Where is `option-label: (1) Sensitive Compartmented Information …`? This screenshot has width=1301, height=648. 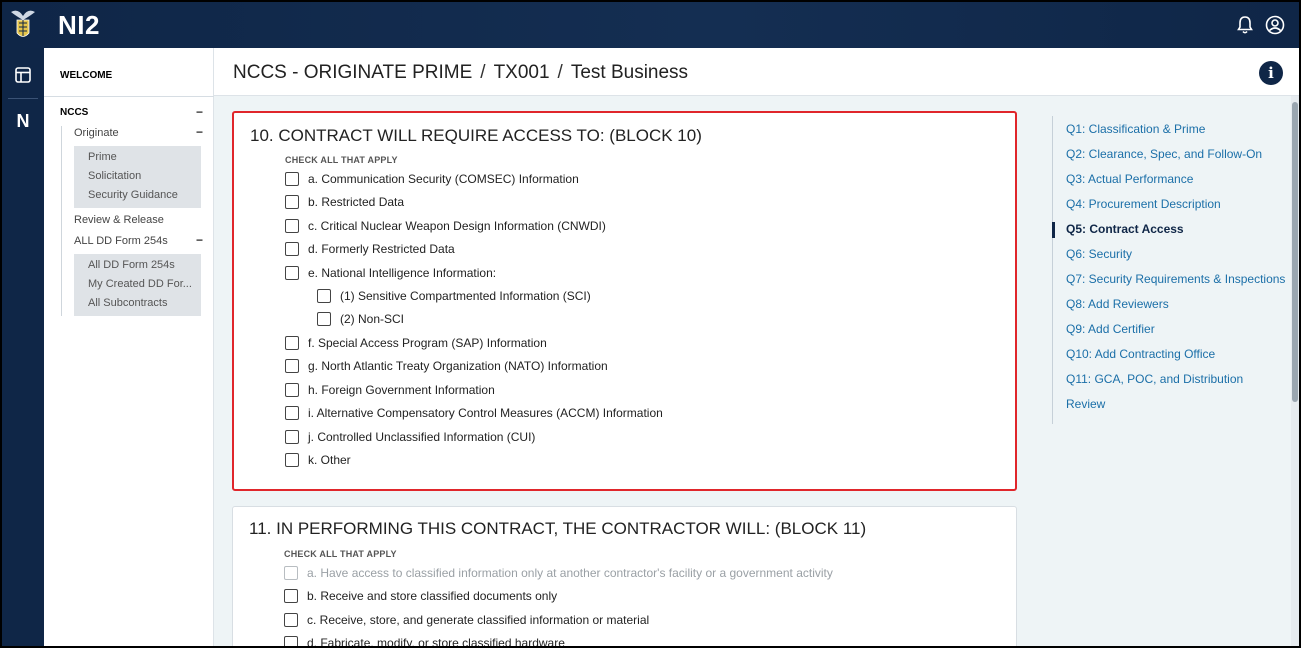
option-label: (1) Sensitive Compartmented Information … is located at coordinates (465, 296).